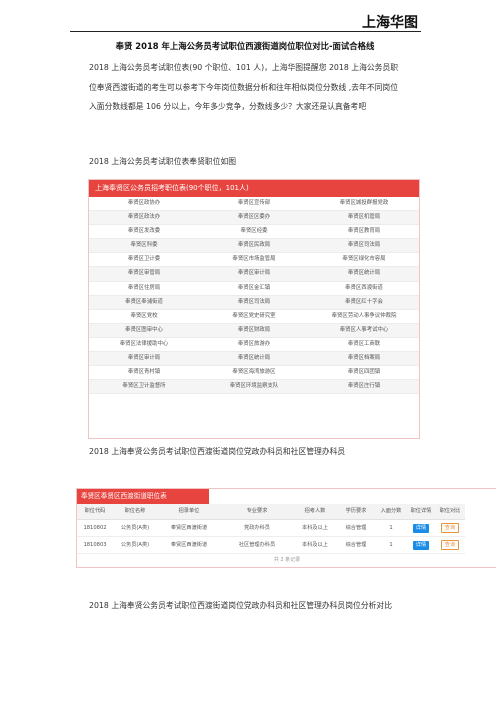 Image resolution: width=496 pixels, height=702 pixels. What do you see at coordinates (144, 317) in the screenshot?
I see `position-table-cell: 奉贤区党校` at bounding box center [144, 317].